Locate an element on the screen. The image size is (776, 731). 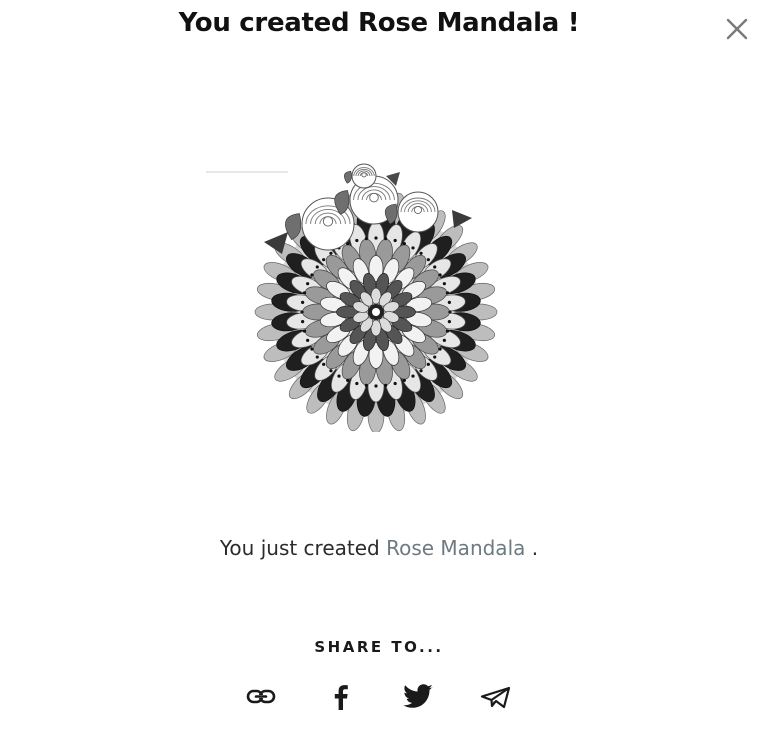
close-button is located at coordinates (737, 29).